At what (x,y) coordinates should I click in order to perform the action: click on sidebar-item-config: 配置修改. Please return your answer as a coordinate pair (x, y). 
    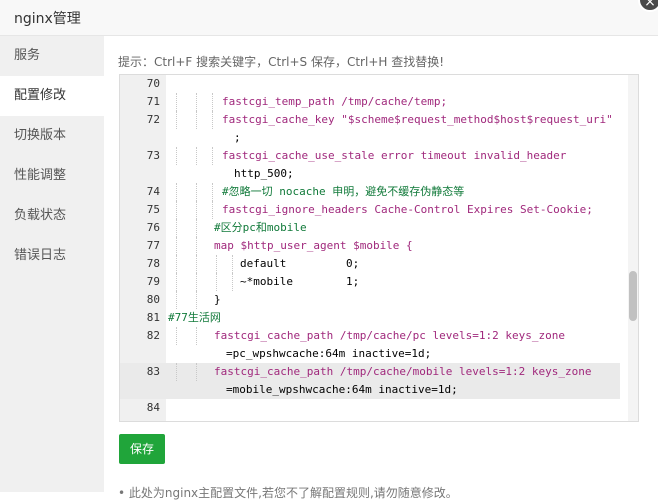
    Looking at the image, I should click on (52, 96).